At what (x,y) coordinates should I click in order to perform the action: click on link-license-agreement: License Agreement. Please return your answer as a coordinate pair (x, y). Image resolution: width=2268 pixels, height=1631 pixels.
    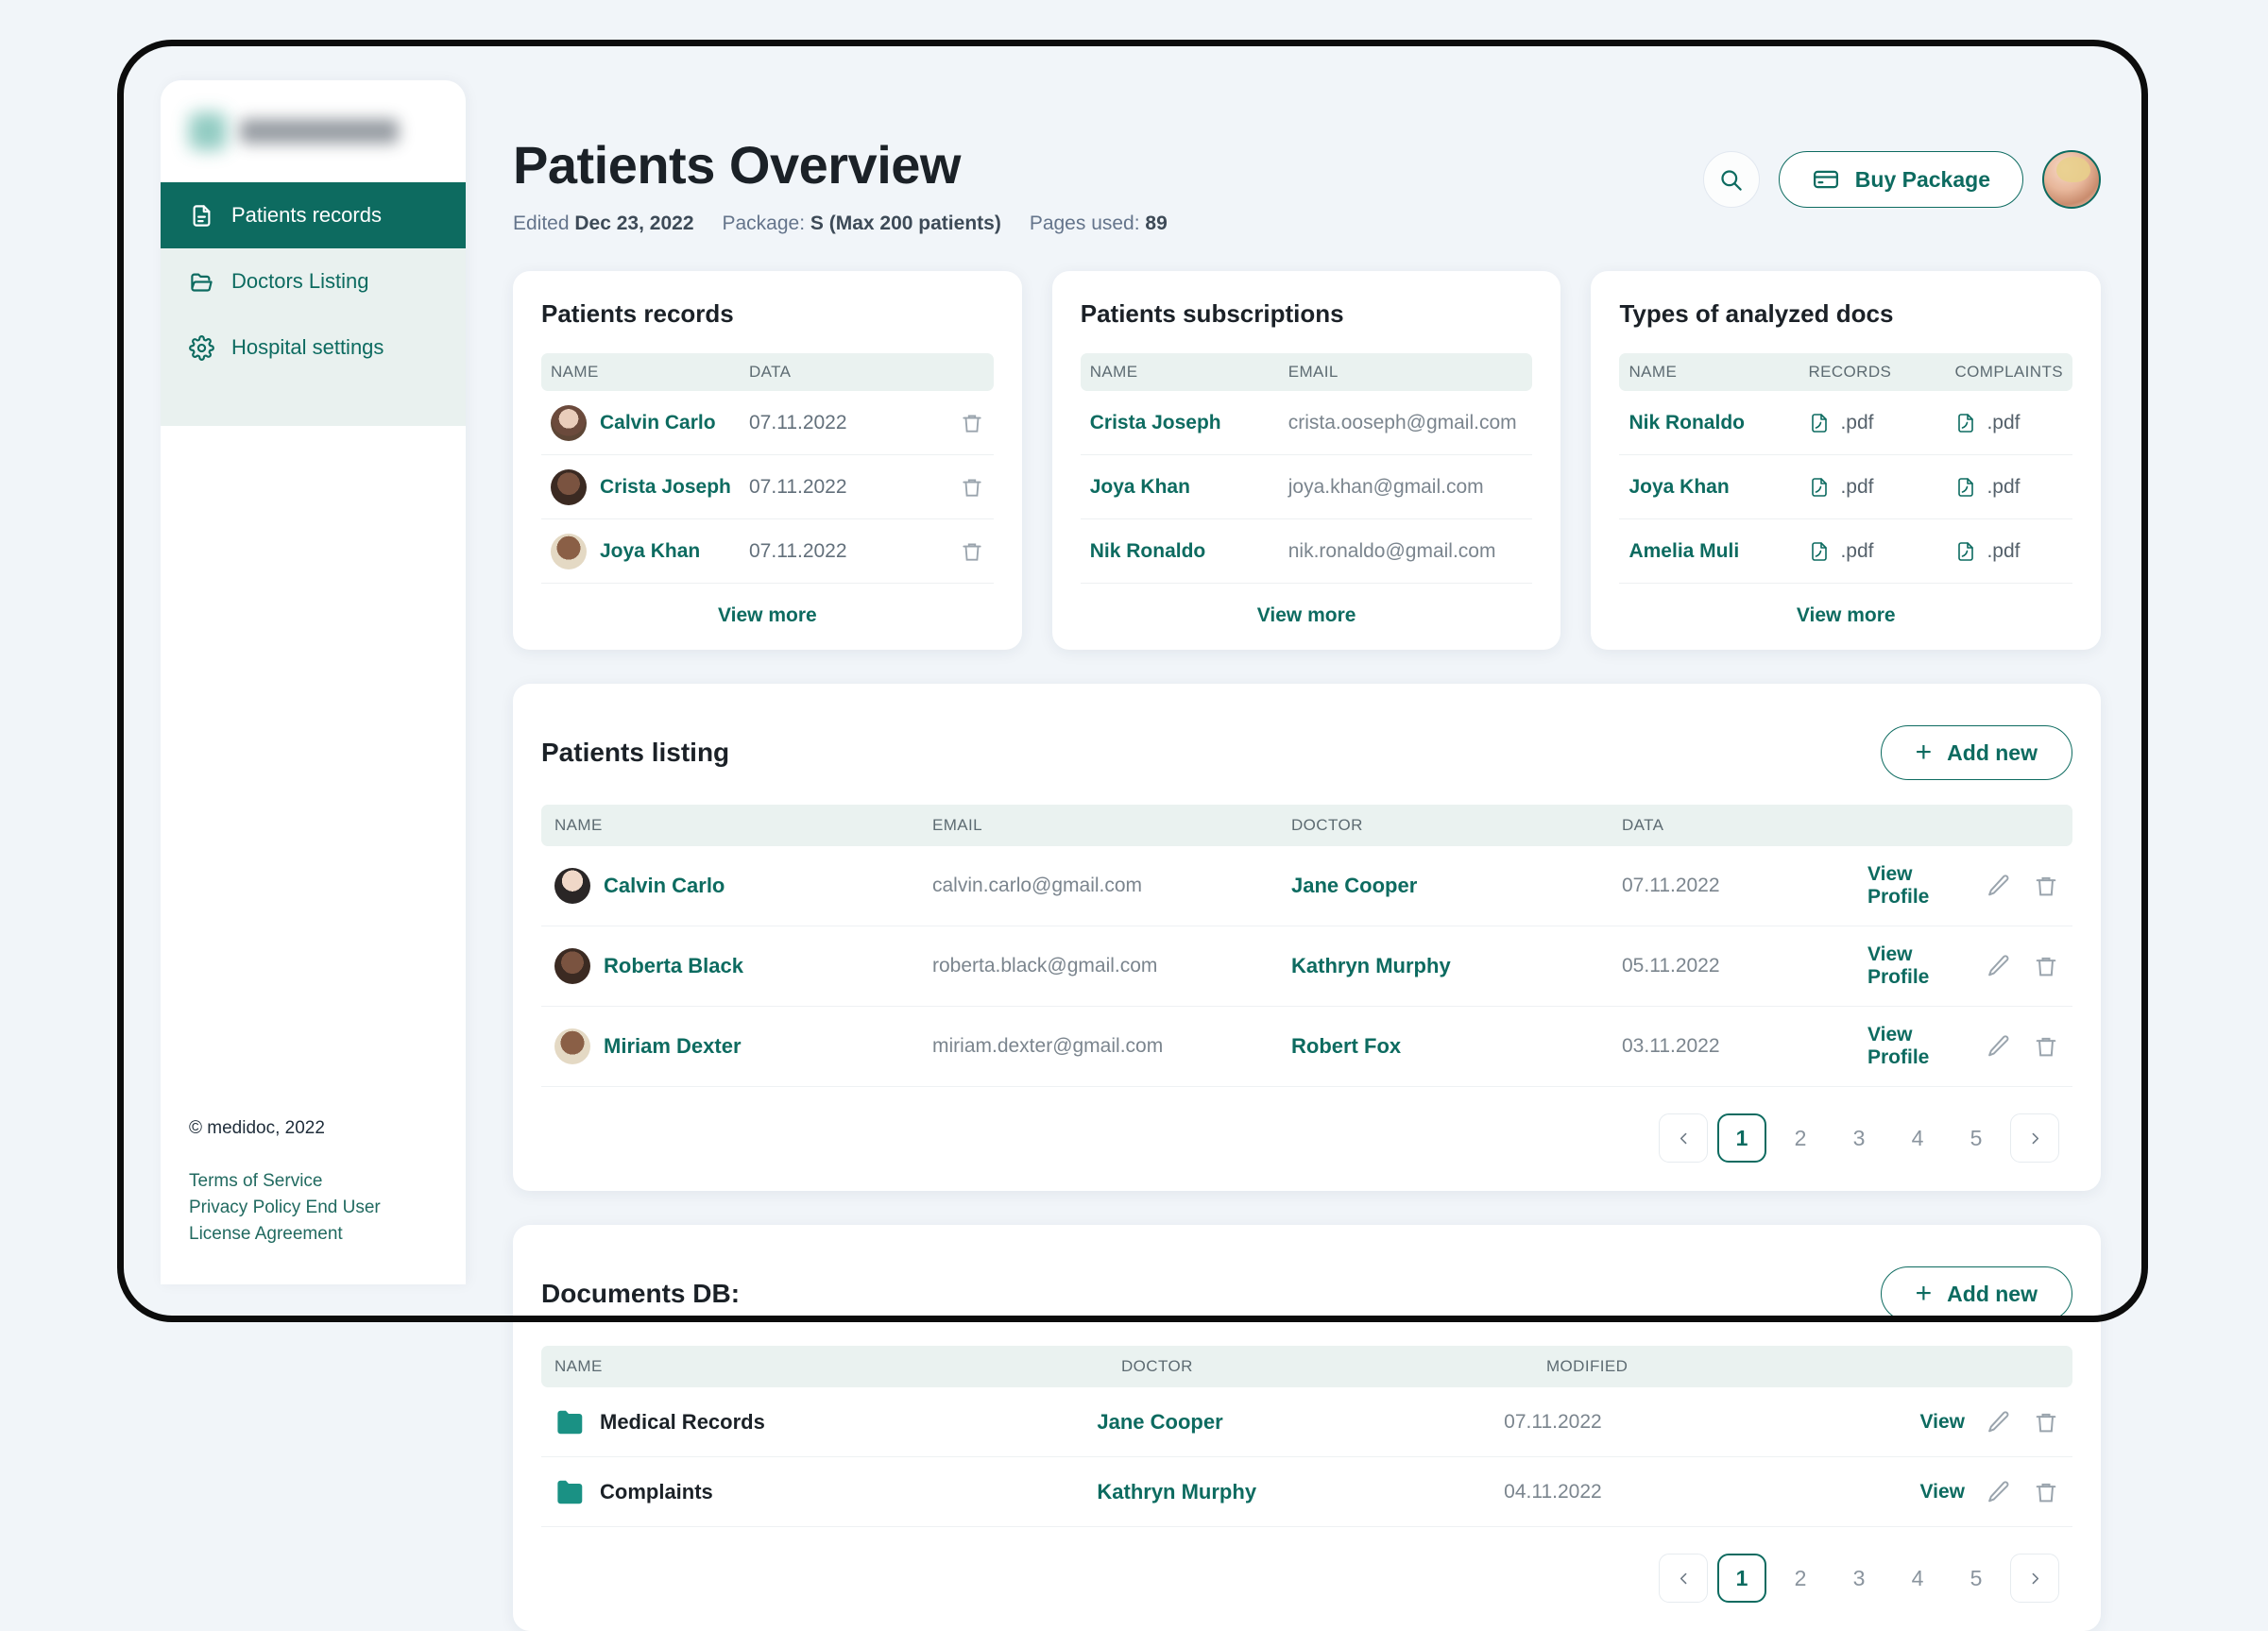
    Looking at the image, I should click on (312, 1234).